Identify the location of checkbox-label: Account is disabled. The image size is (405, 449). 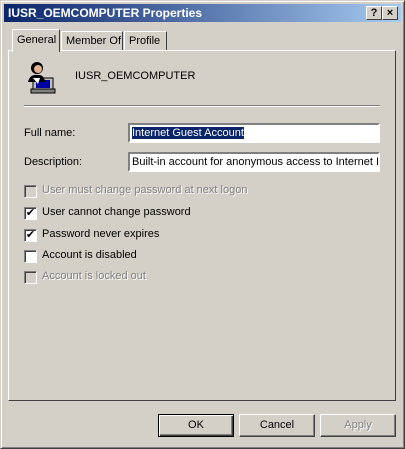
(89, 255).